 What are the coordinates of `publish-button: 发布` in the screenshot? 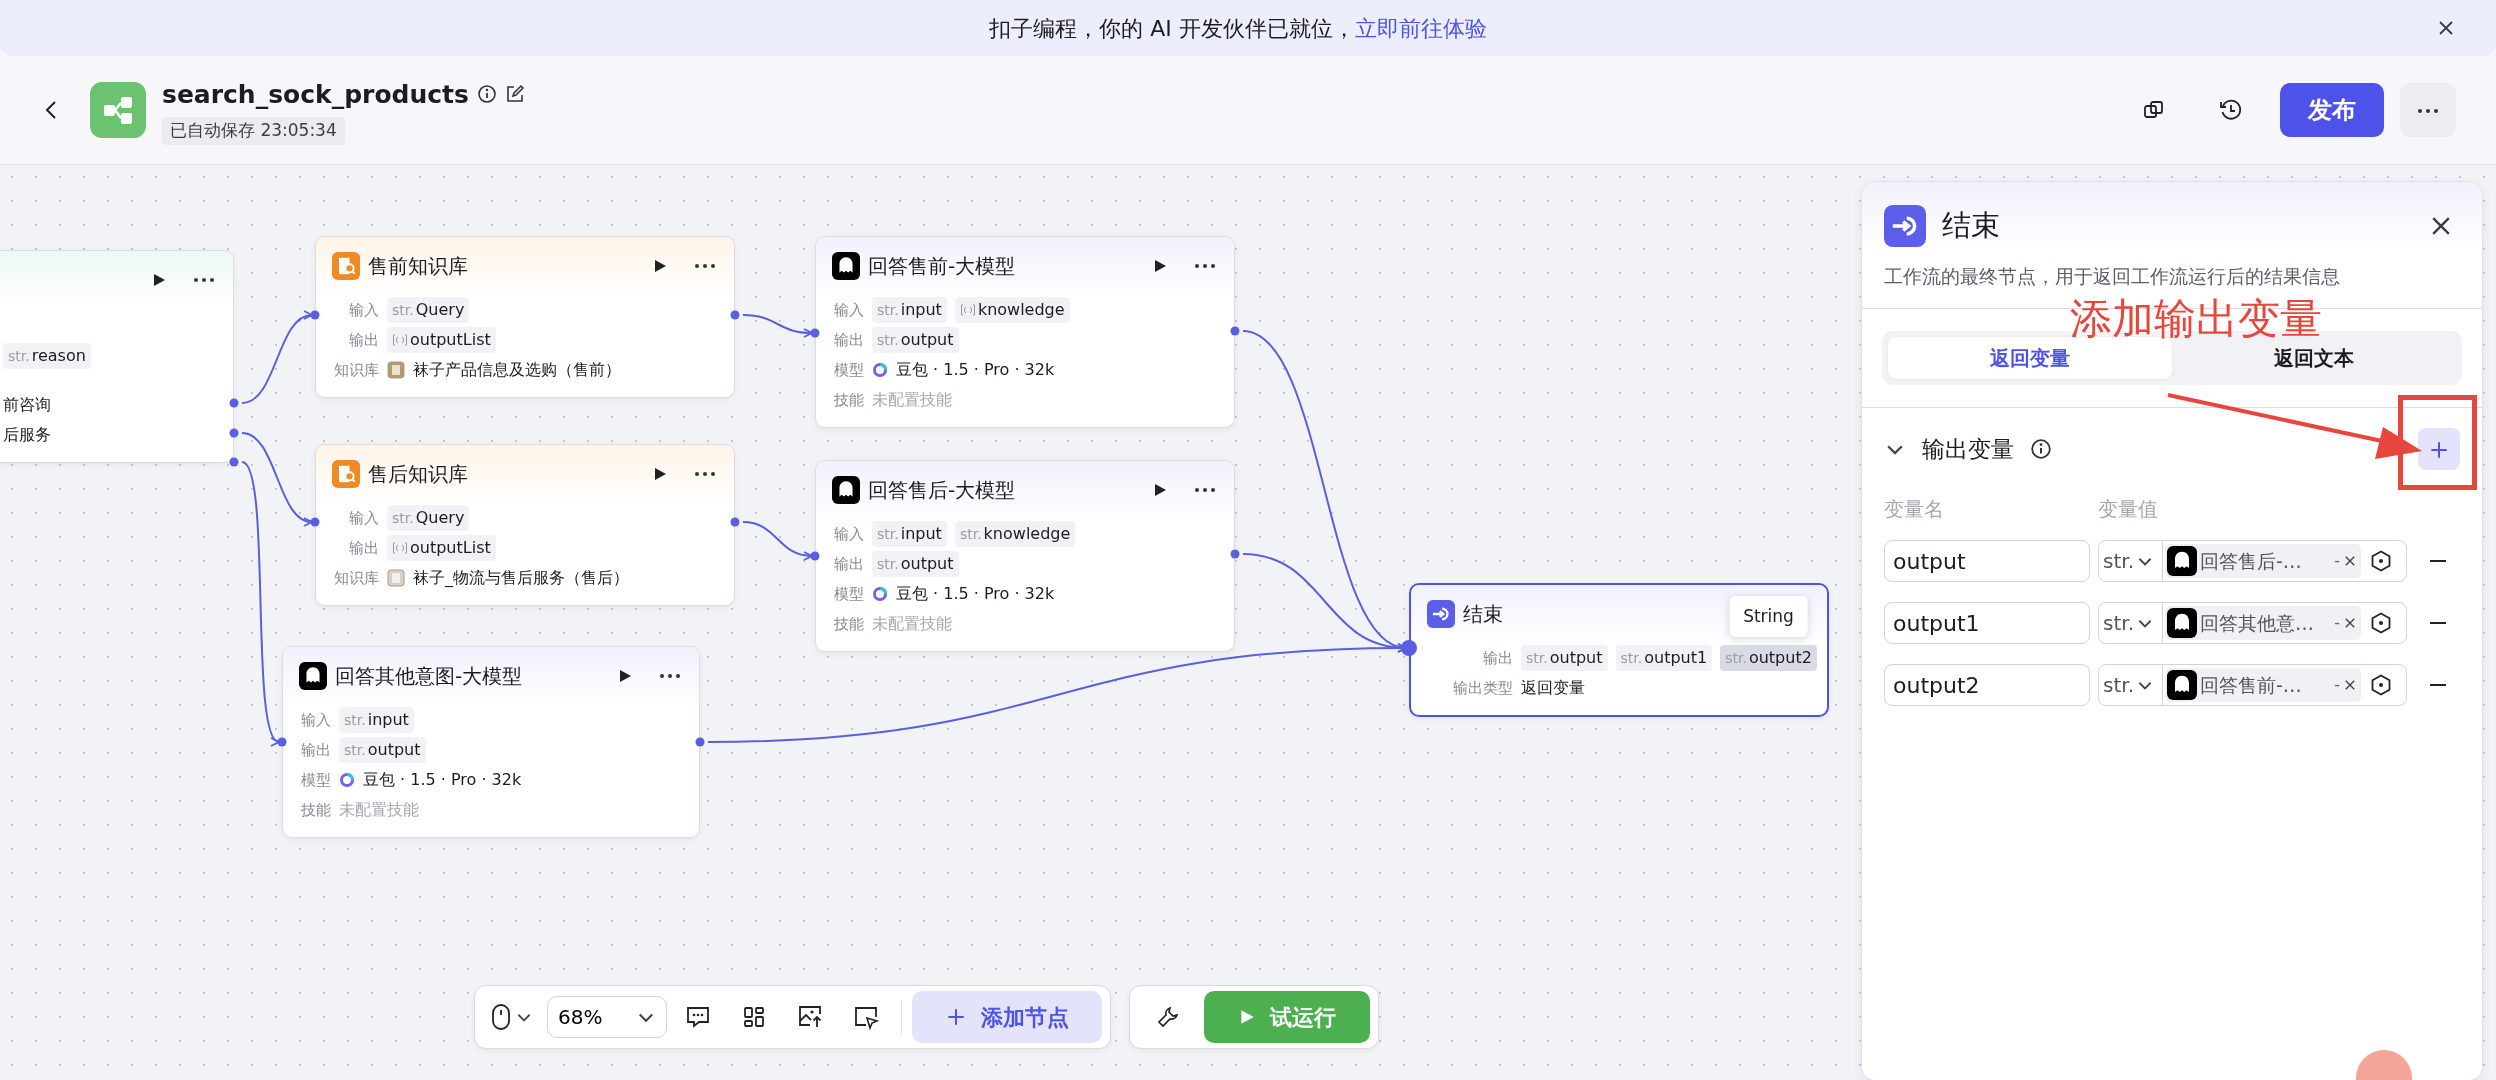 It's located at (2332, 110).